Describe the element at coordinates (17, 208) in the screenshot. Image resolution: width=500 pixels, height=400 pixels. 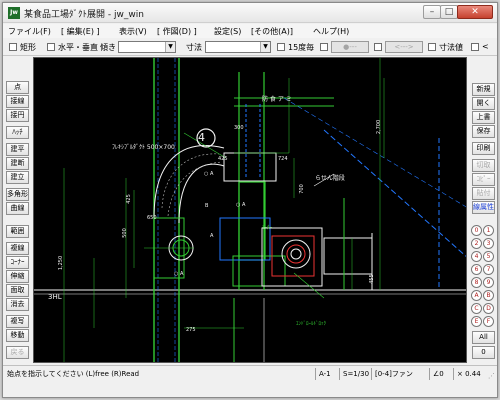
I see `tool-curve: 曲線` at that location.